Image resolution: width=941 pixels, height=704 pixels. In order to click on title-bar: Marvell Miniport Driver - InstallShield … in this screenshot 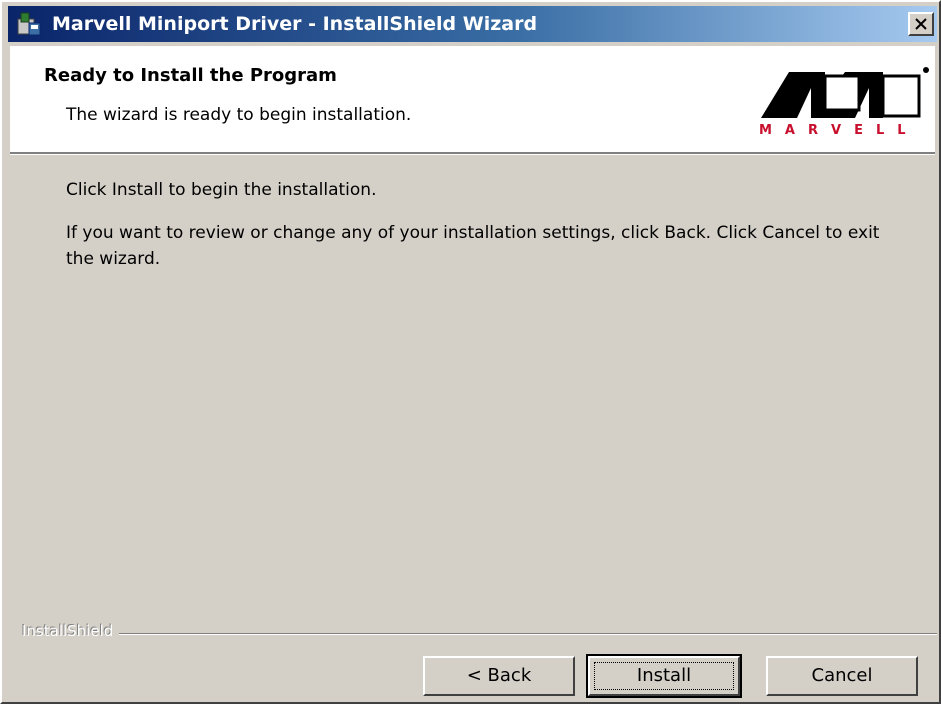, I will do `click(472, 24)`.